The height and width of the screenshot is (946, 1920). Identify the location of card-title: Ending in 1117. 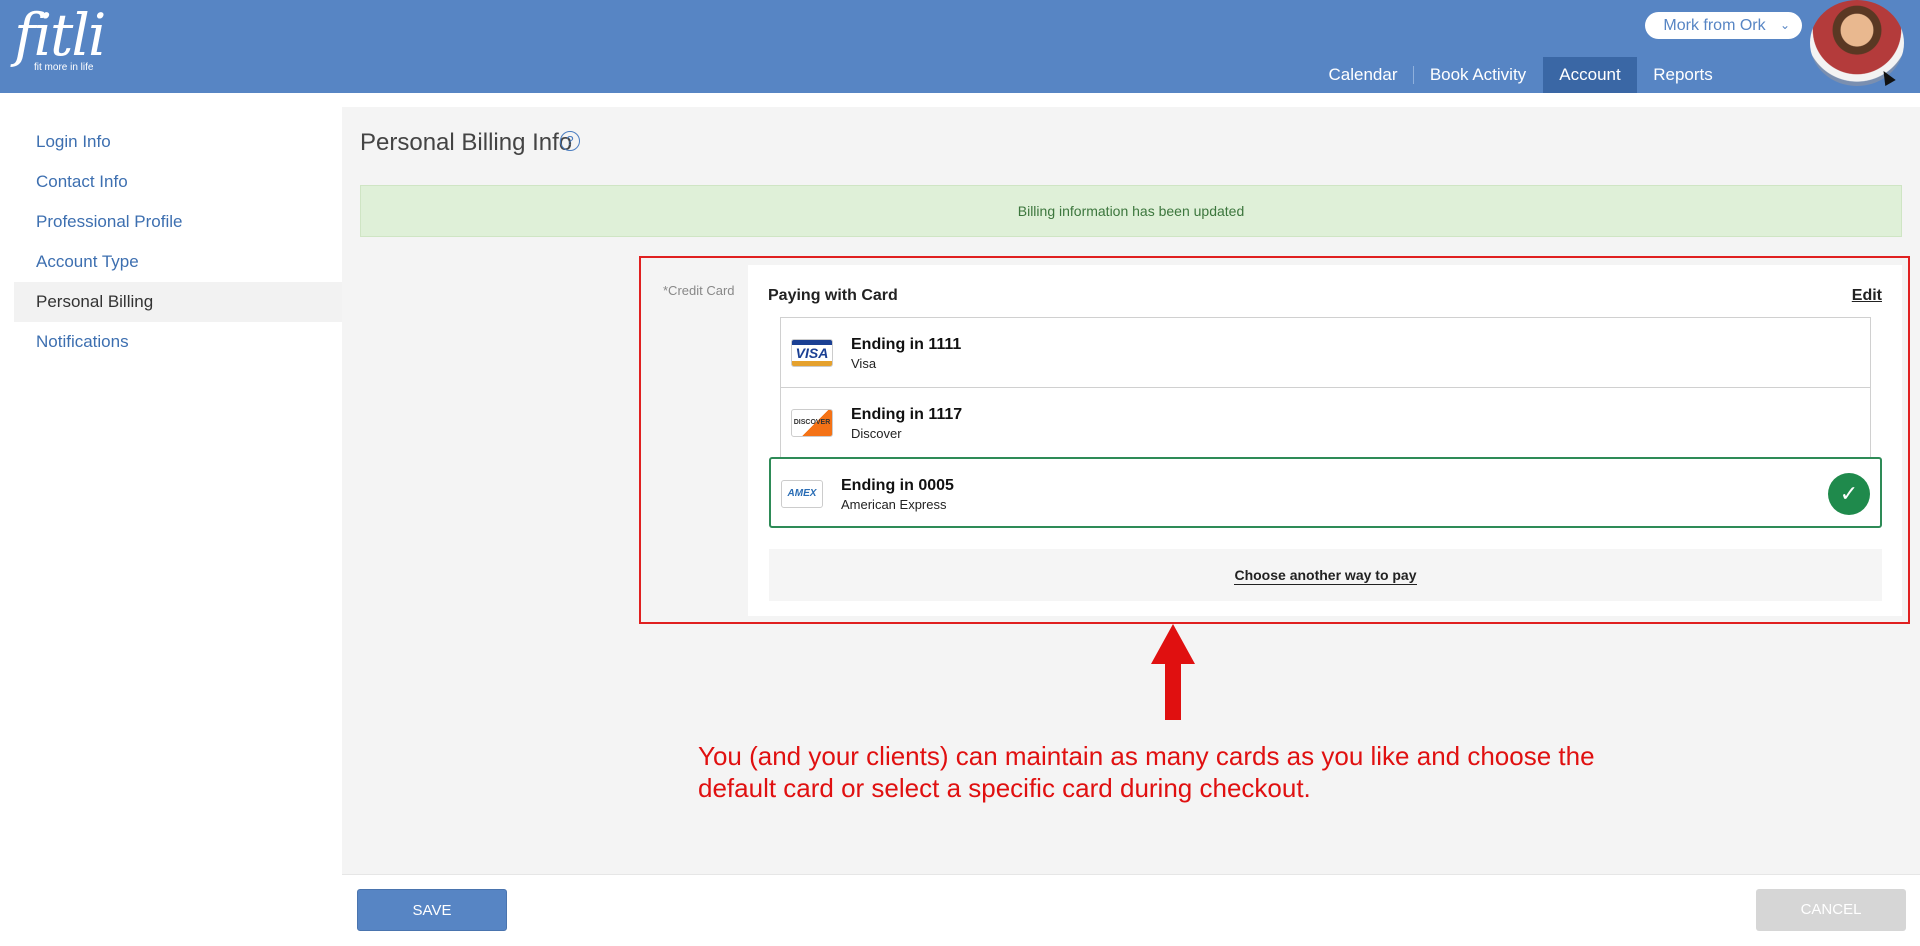
(907, 414).